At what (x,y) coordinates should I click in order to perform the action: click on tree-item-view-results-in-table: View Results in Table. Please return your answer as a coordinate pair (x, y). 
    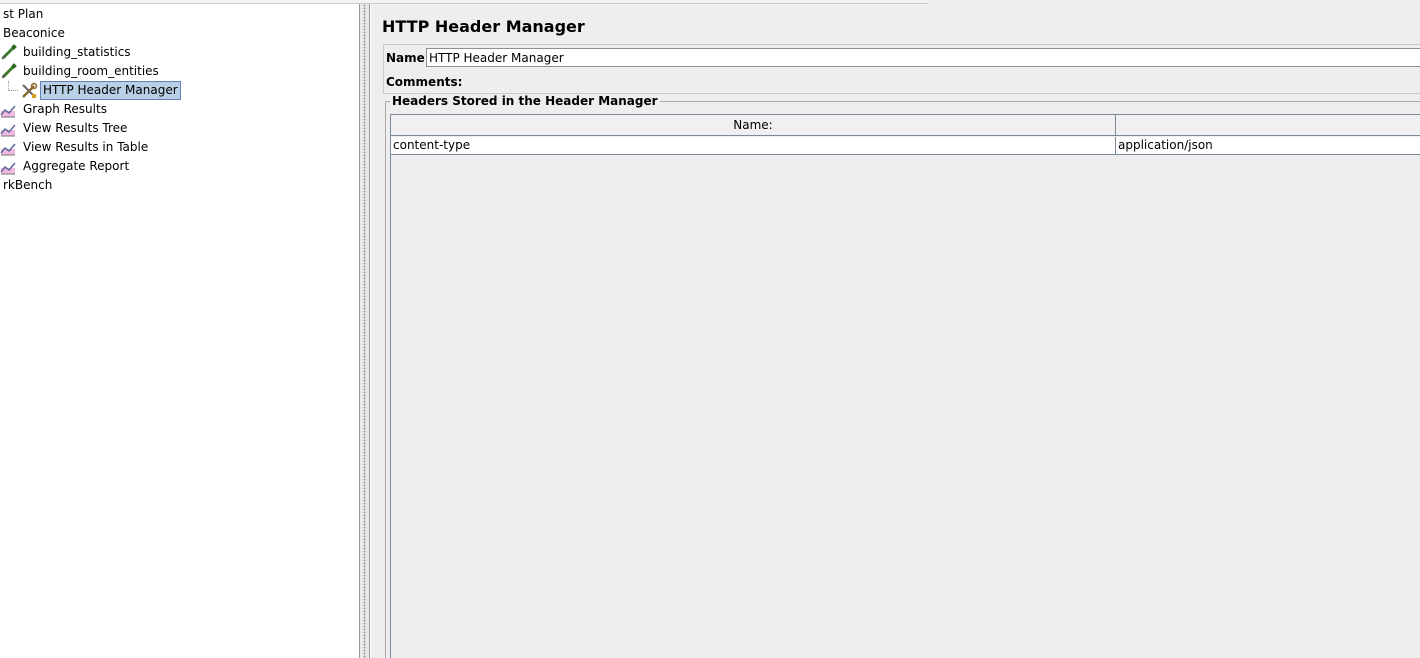
    Looking at the image, I should click on (75, 147).